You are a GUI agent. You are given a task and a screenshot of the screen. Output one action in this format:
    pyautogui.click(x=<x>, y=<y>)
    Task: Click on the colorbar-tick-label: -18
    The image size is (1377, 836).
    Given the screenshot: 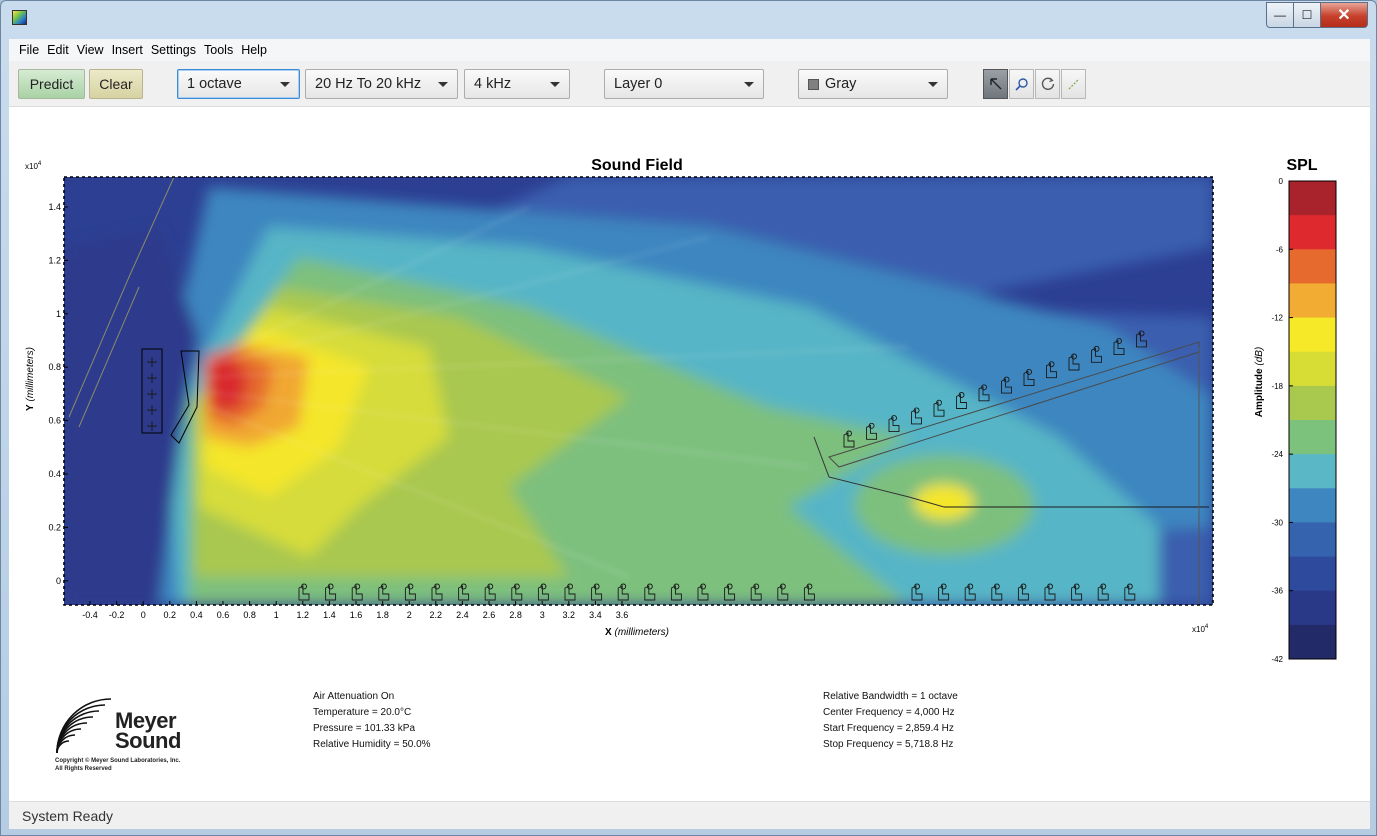 What is the action you would take?
    pyautogui.click(x=1277, y=386)
    